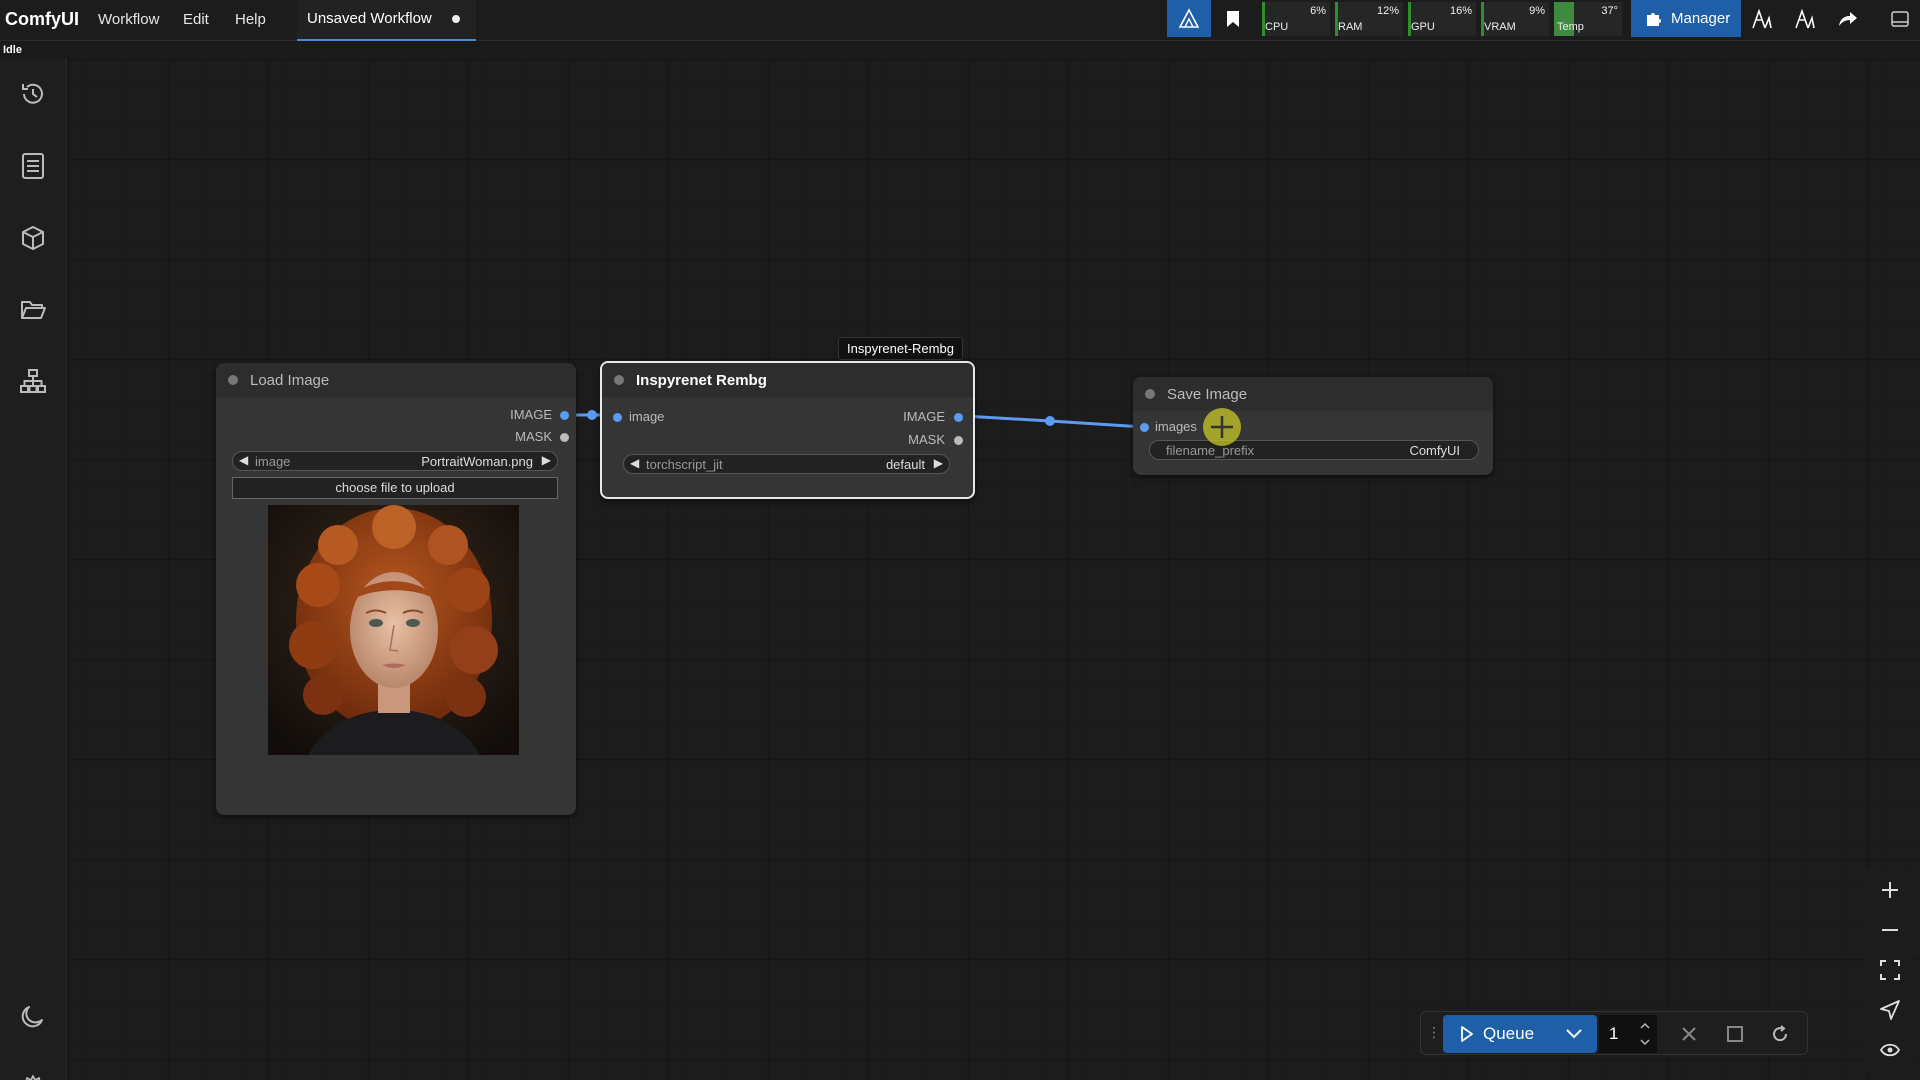 The height and width of the screenshot is (1080, 1920). Describe the element at coordinates (33, 1074) in the screenshot. I see `sidebar-item-settings` at that location.